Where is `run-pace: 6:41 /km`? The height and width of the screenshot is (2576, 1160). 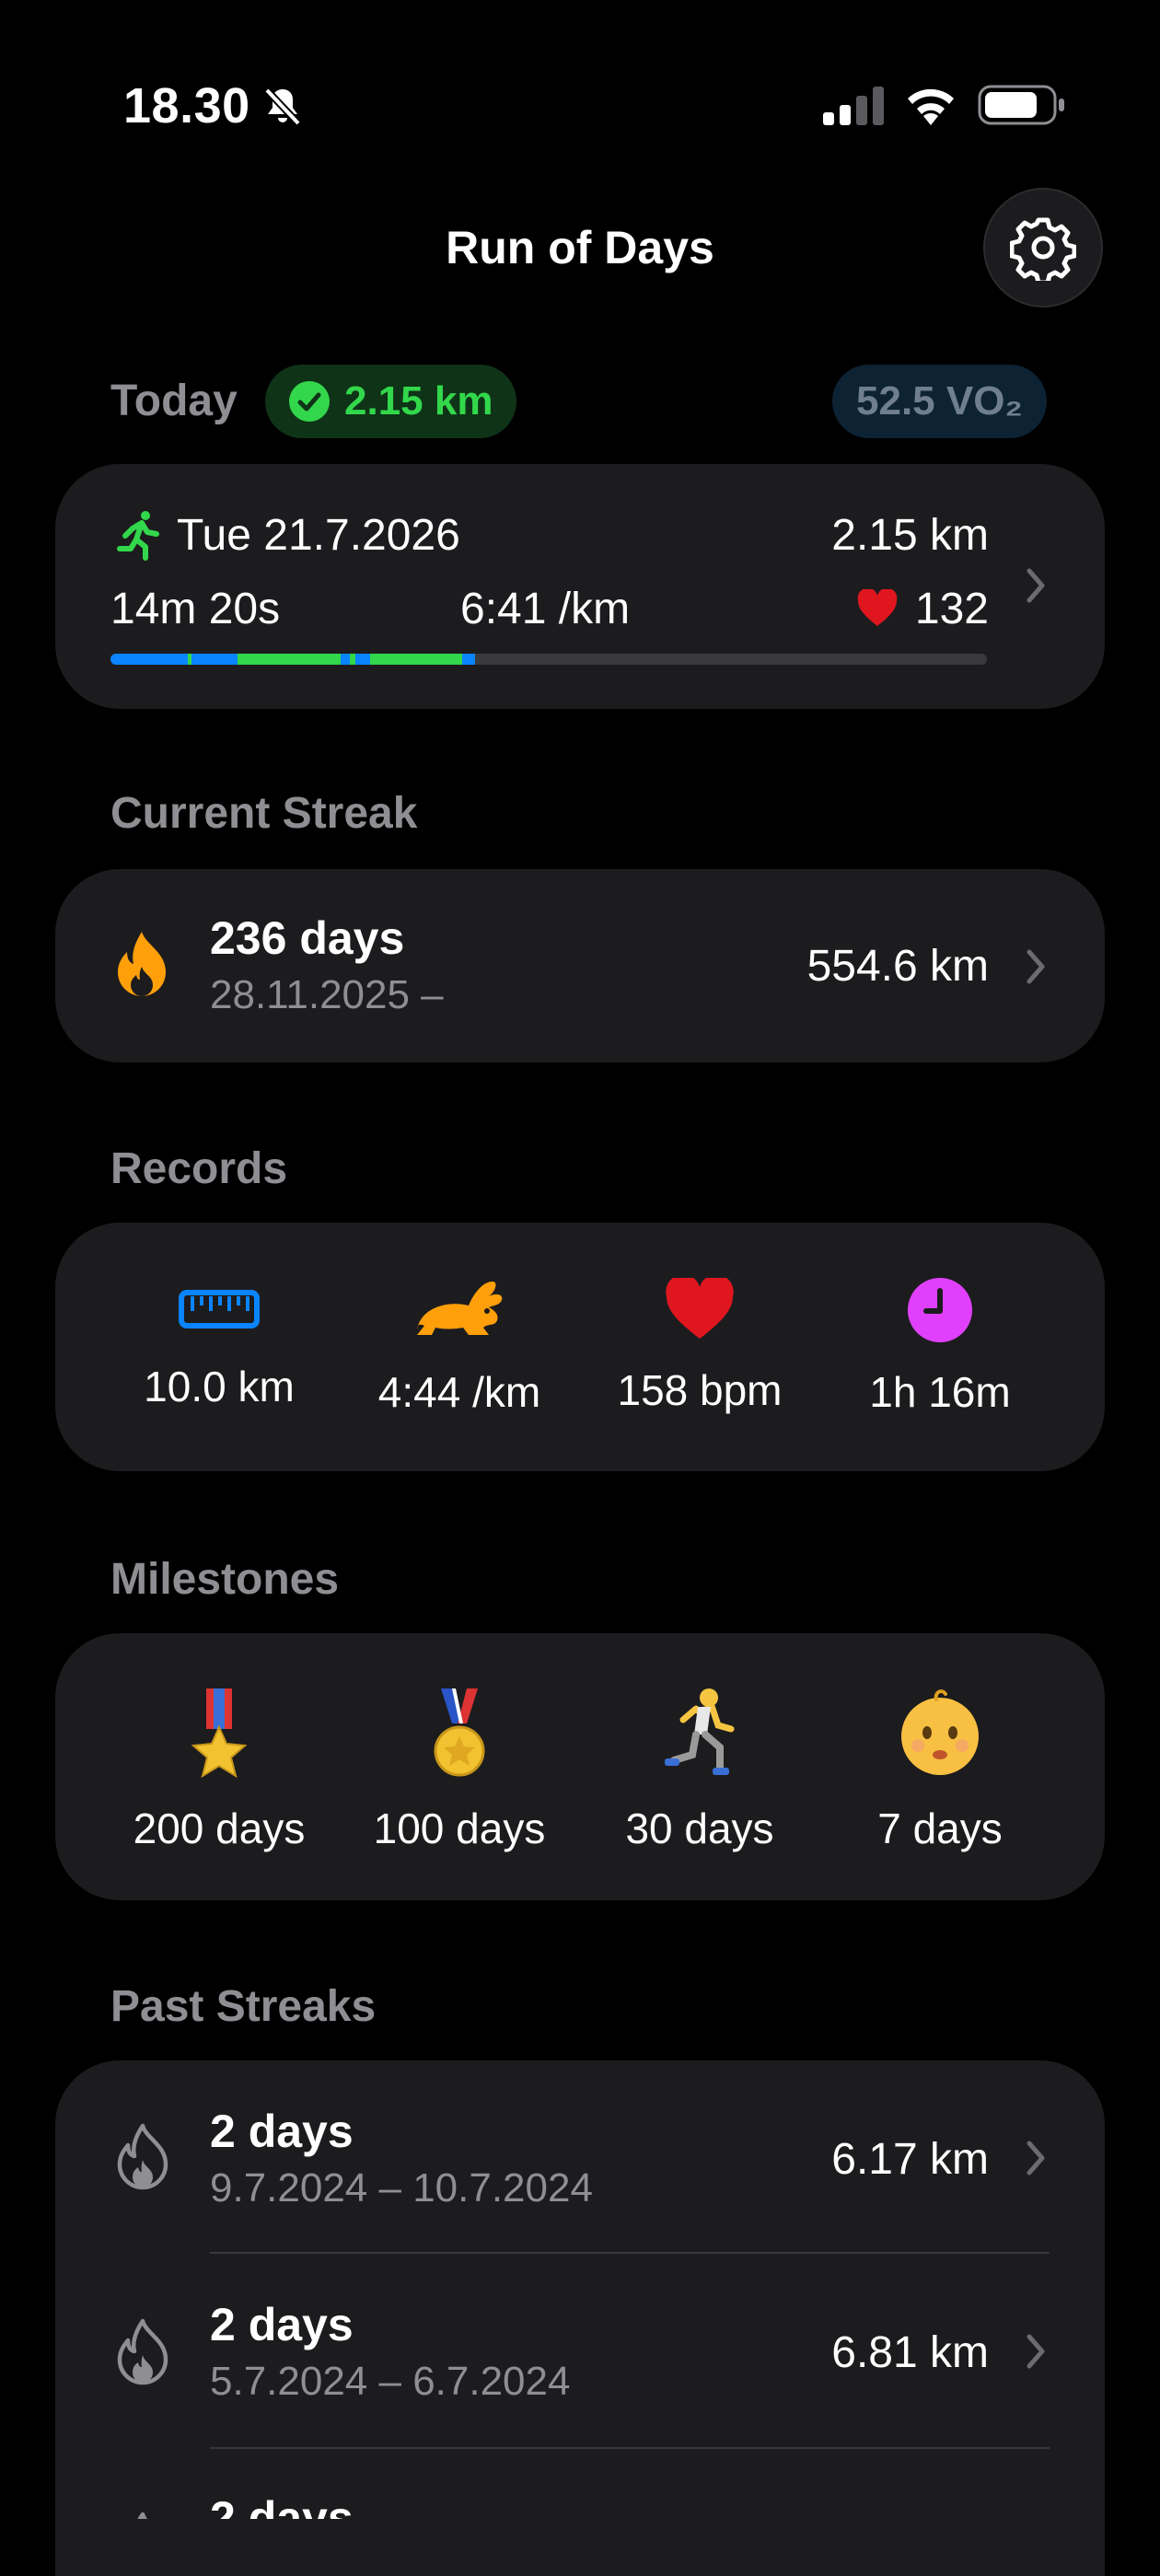 run-pace: 6:41 /km is located at coordinates (545, 609).